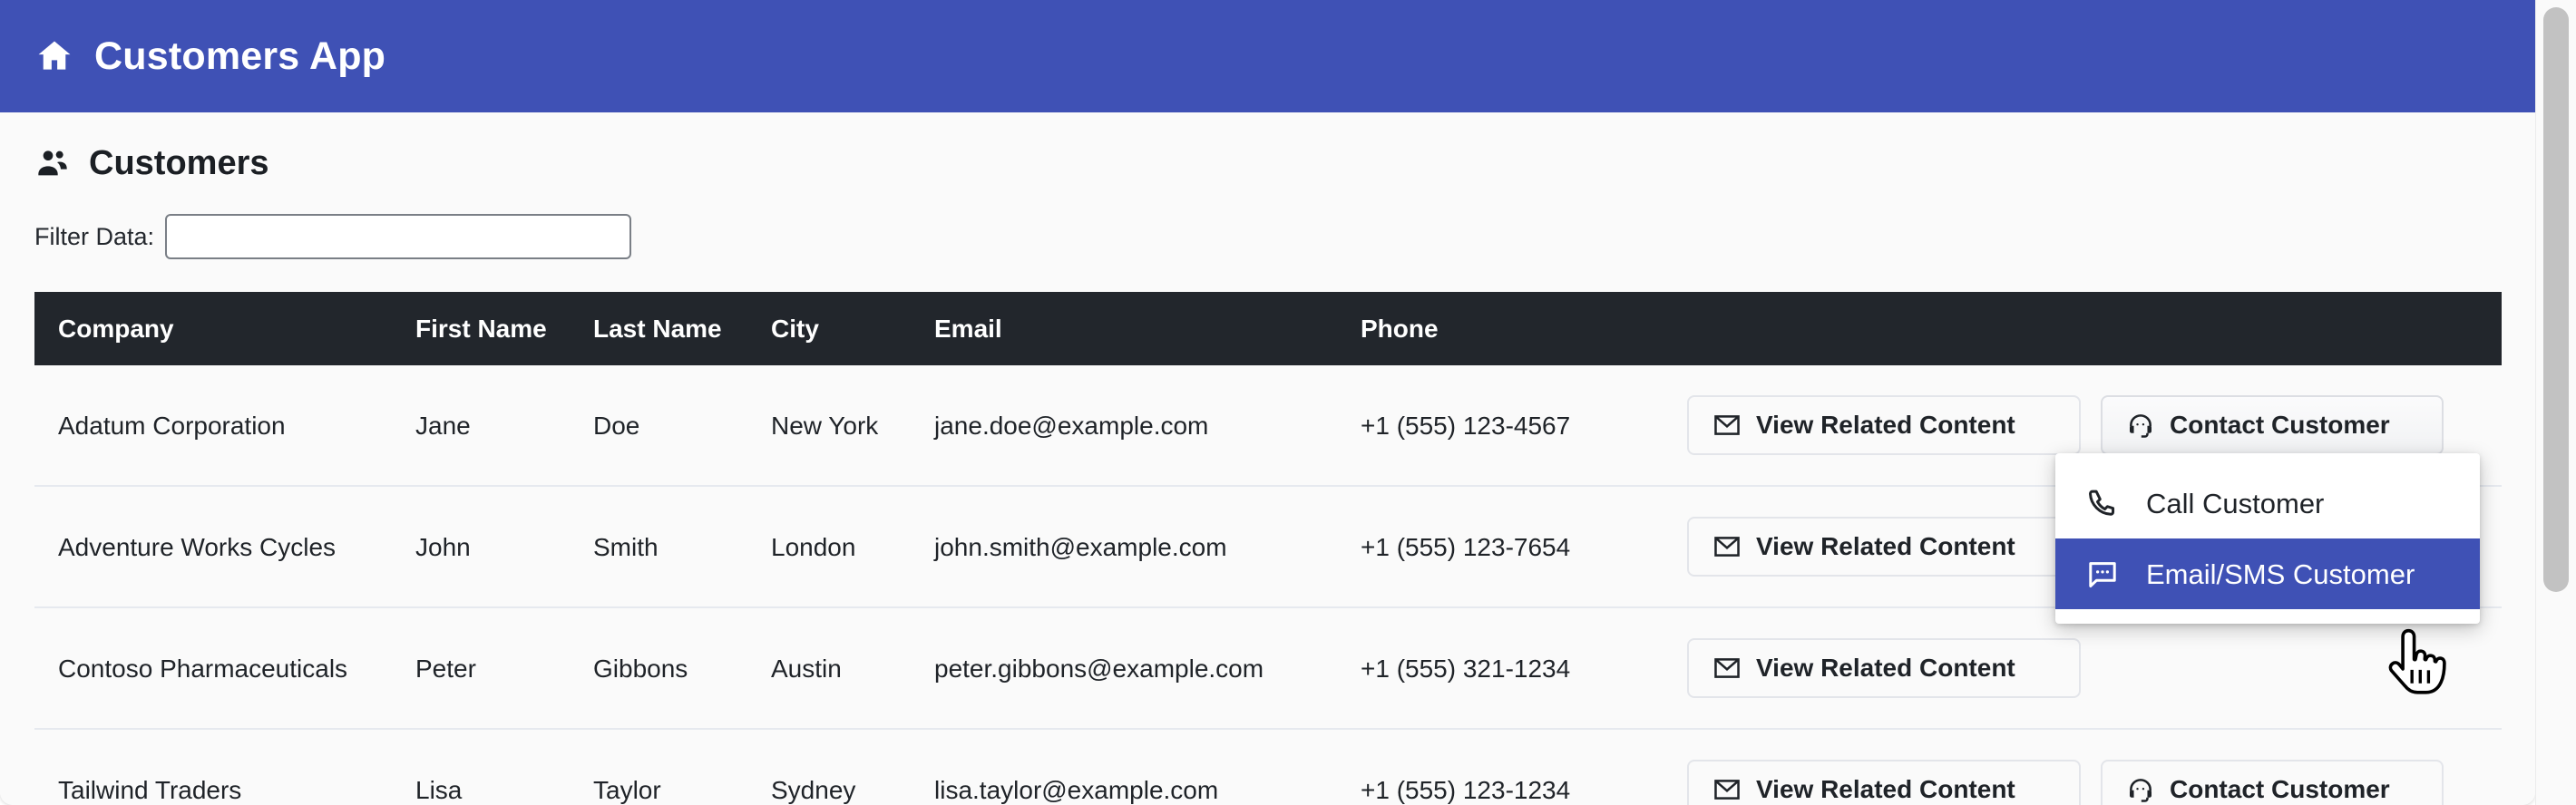  I want to click on column-header-first-name: First Name, so click(504, 328).